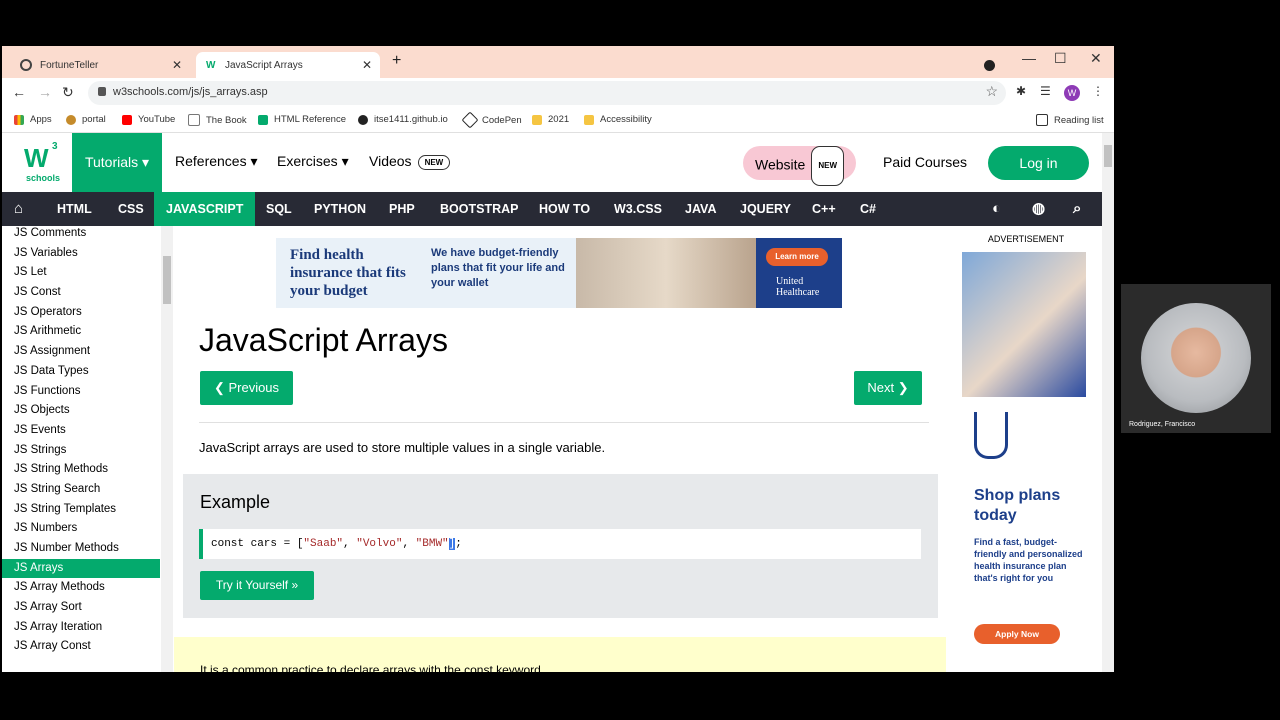 This screenshot has width=1280, height=720. What do you see at coordinates (638, 209) in the screenshot?
I see `nav-w3css: W3.CSS` at bounding box center [638, 209].